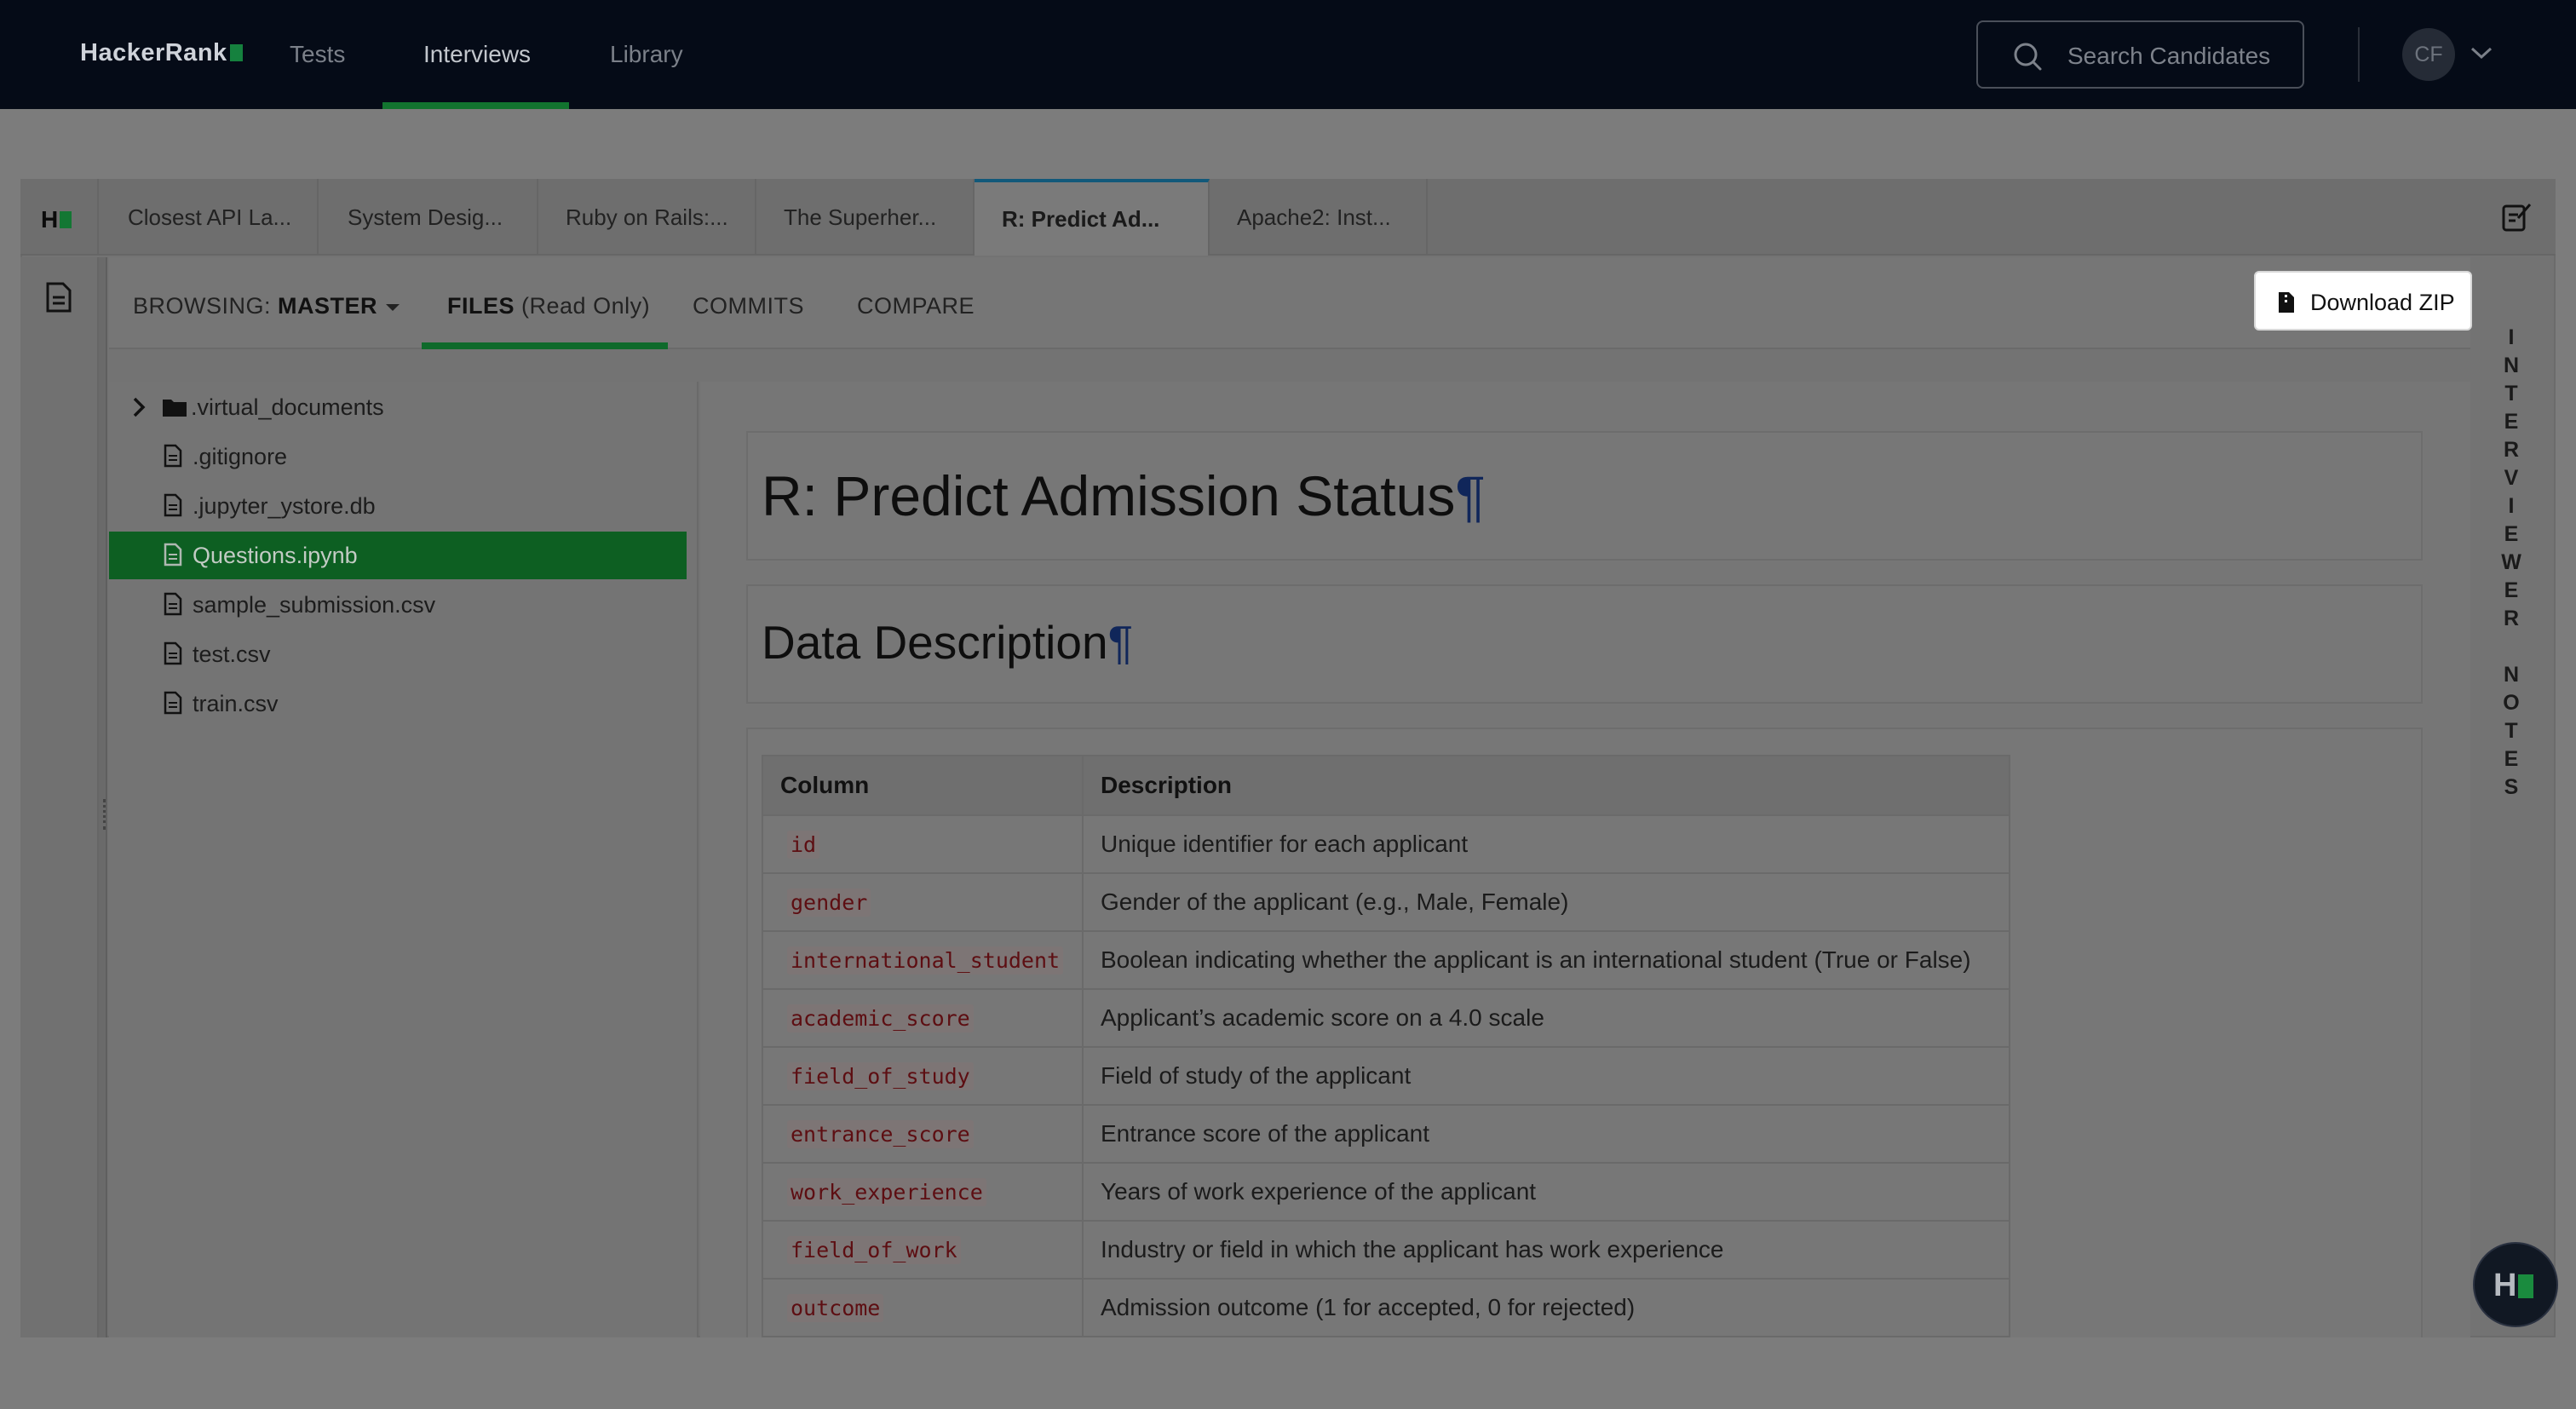 The height and width of the screenshot is (1409, 2576). What do you see at coordinates (923, 1307) in the screenshot?
I see `column-name-cell: outcome` at bounding box center [923, 1307].